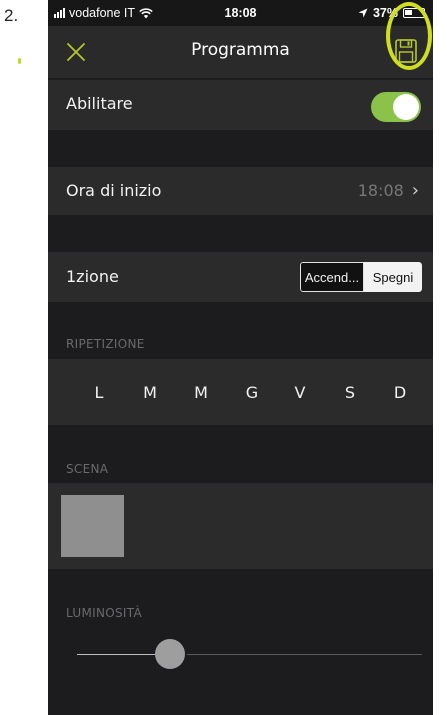  I want to click on action-row: 1zione Accend... Spegni, so click(240, 277).